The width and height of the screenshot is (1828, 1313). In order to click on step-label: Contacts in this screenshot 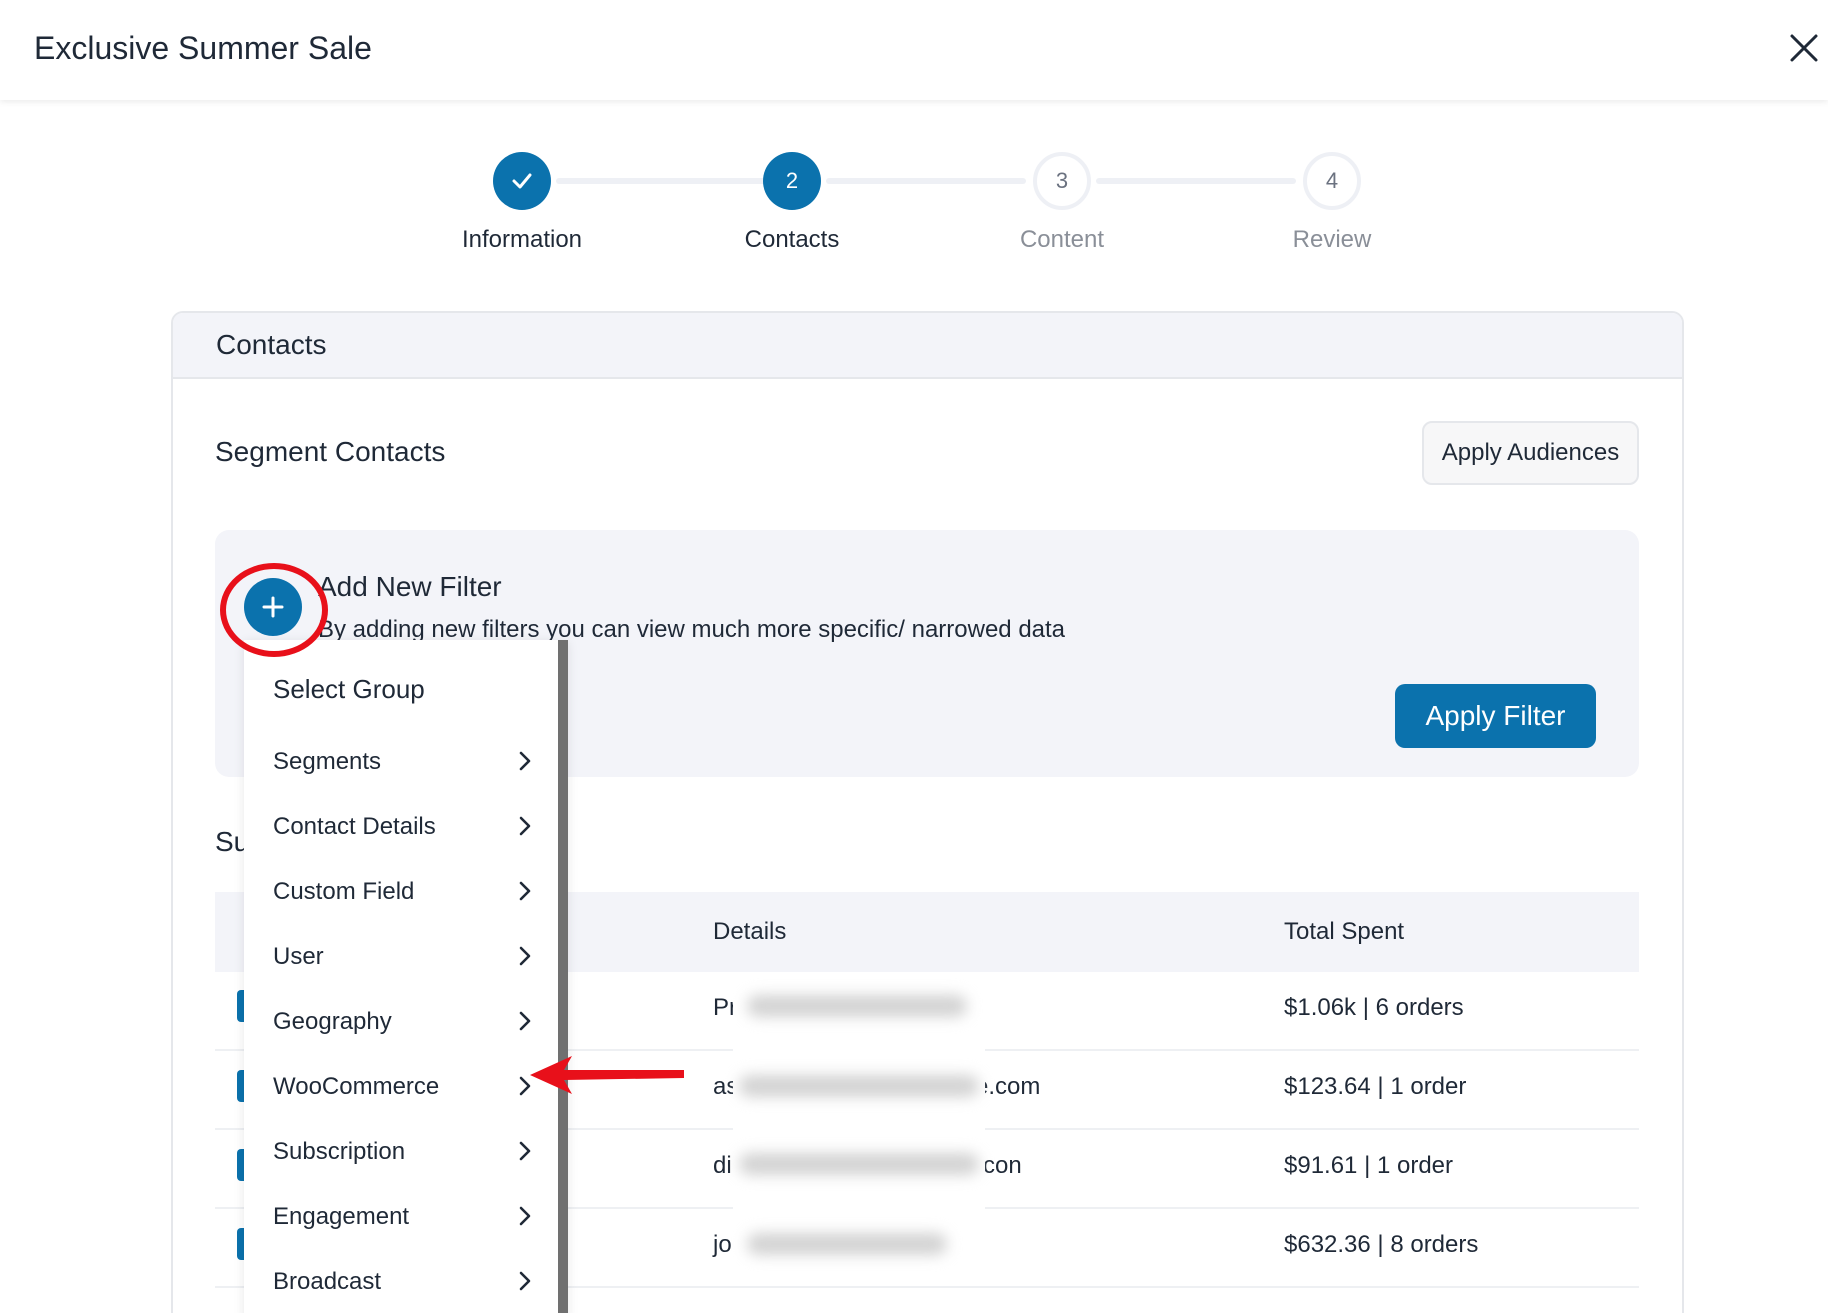, I will do `click(792, 239)`.